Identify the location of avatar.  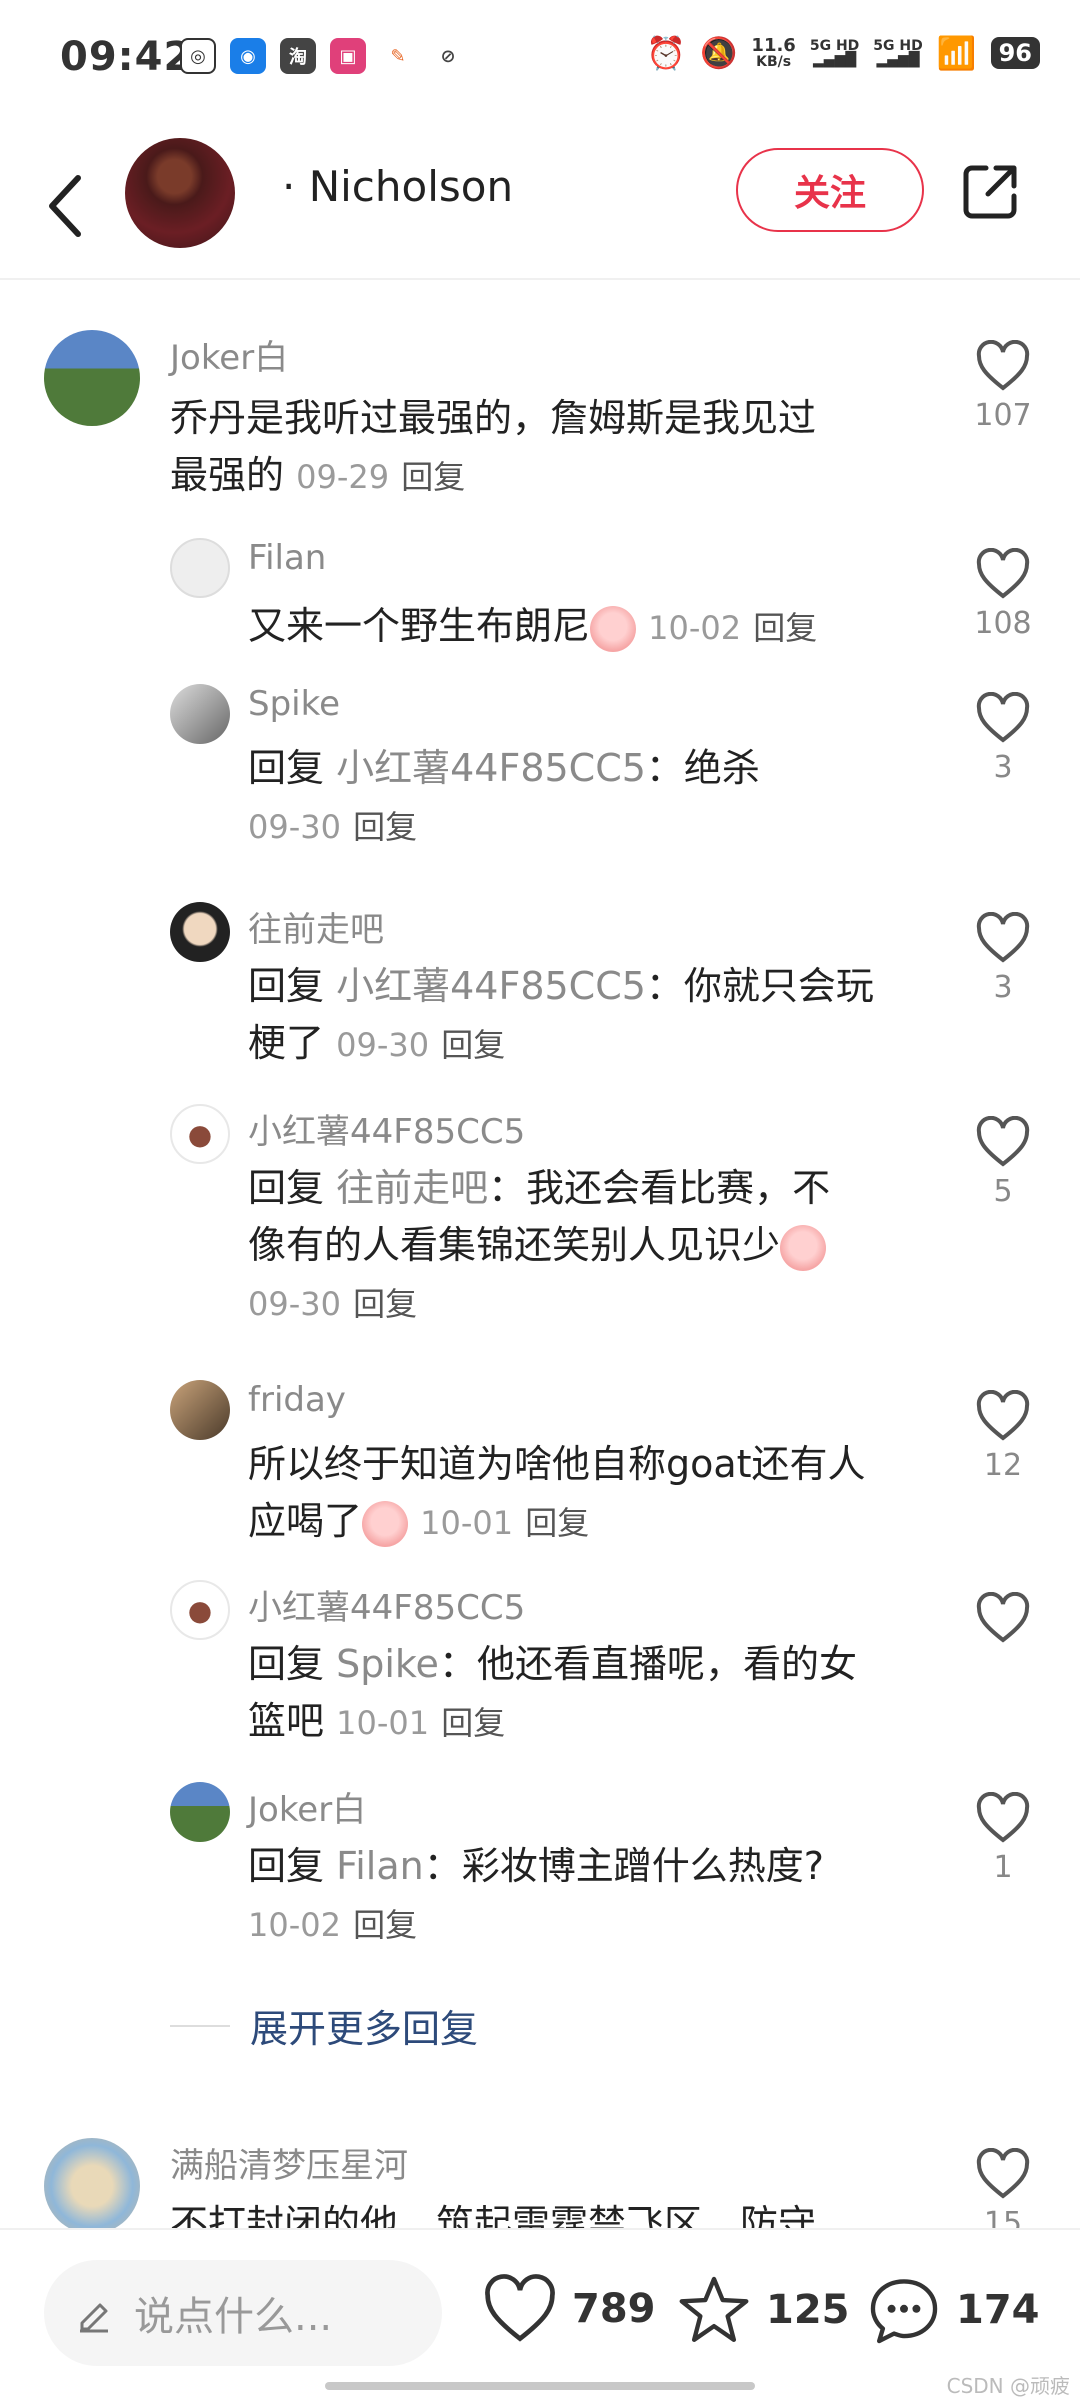
(92, 2183).